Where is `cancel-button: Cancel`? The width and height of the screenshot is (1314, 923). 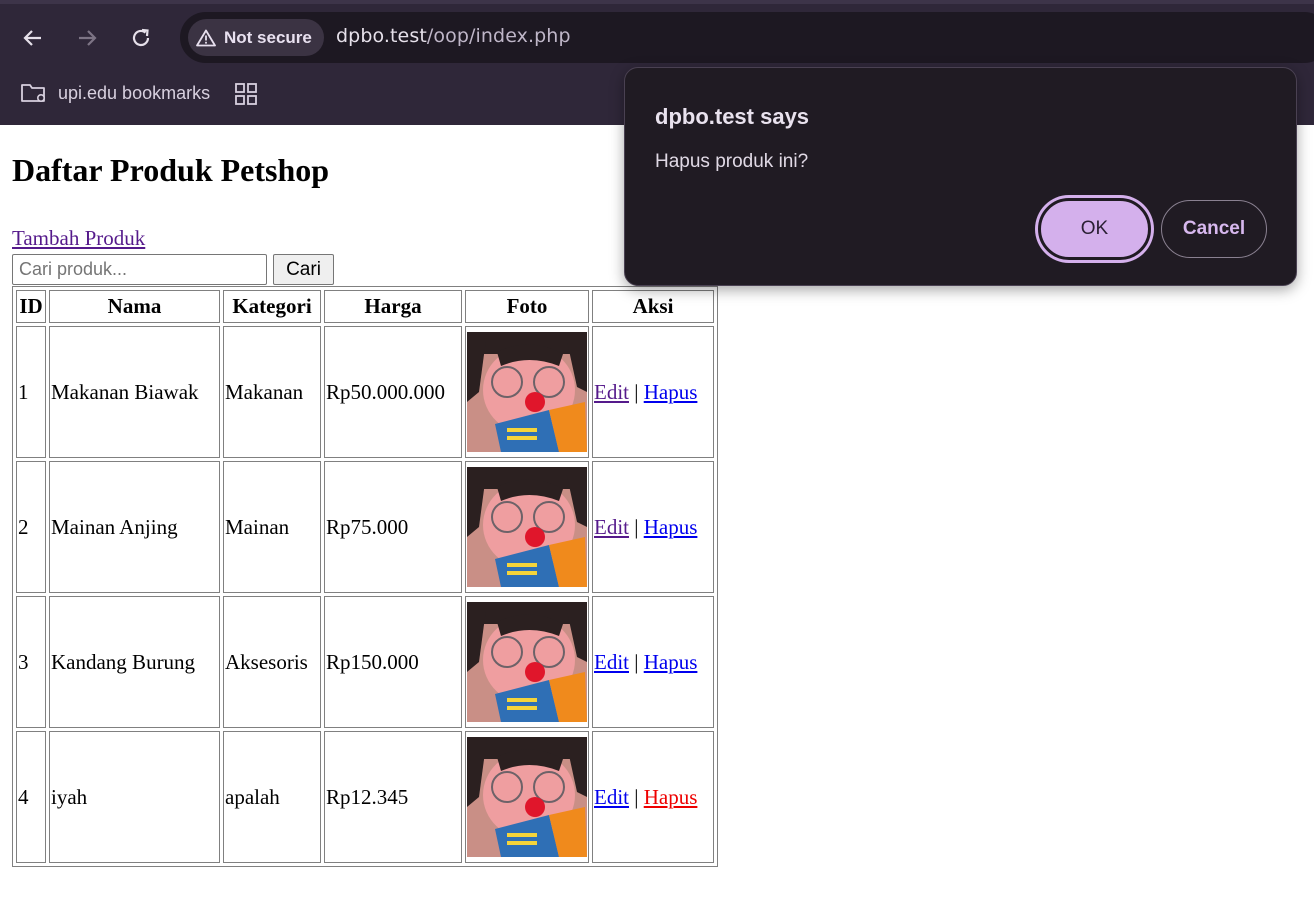 cancel-button: Cancel is located at coordinates (1214, 229).